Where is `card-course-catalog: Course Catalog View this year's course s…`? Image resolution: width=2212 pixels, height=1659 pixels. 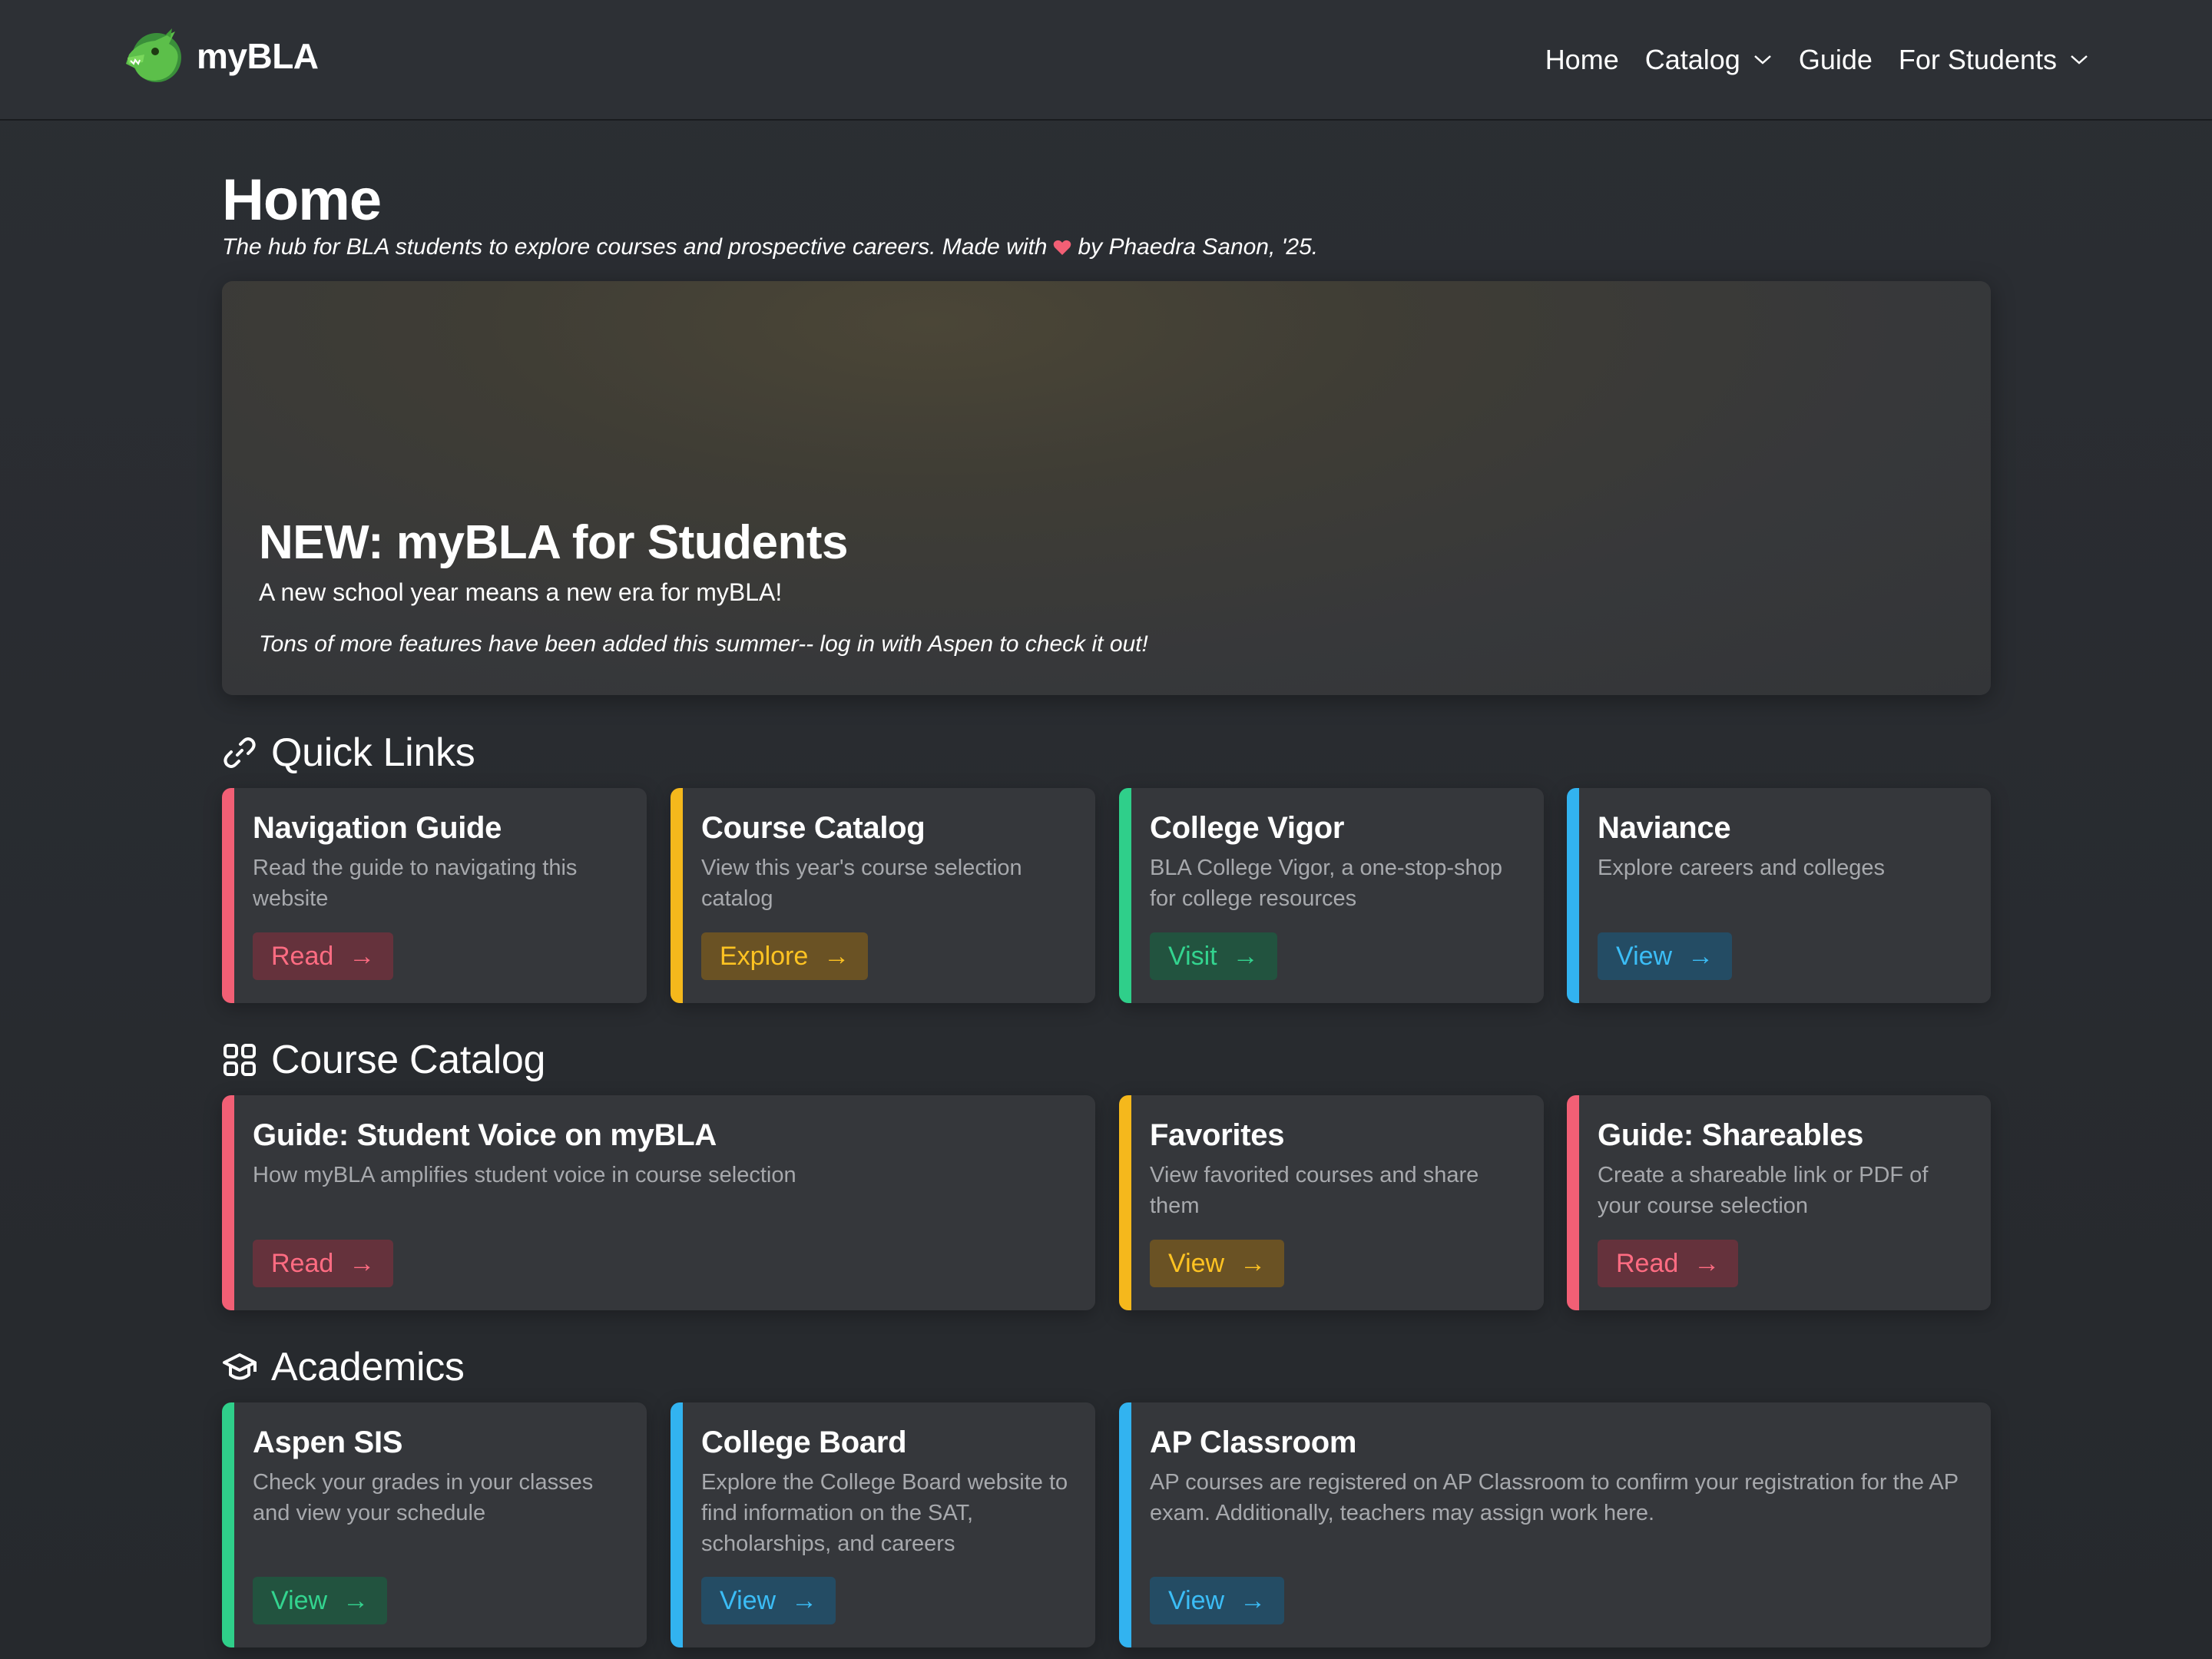 card-course-catalog: Course Catalog View this year's course s… is located at coordinates (883, 896).